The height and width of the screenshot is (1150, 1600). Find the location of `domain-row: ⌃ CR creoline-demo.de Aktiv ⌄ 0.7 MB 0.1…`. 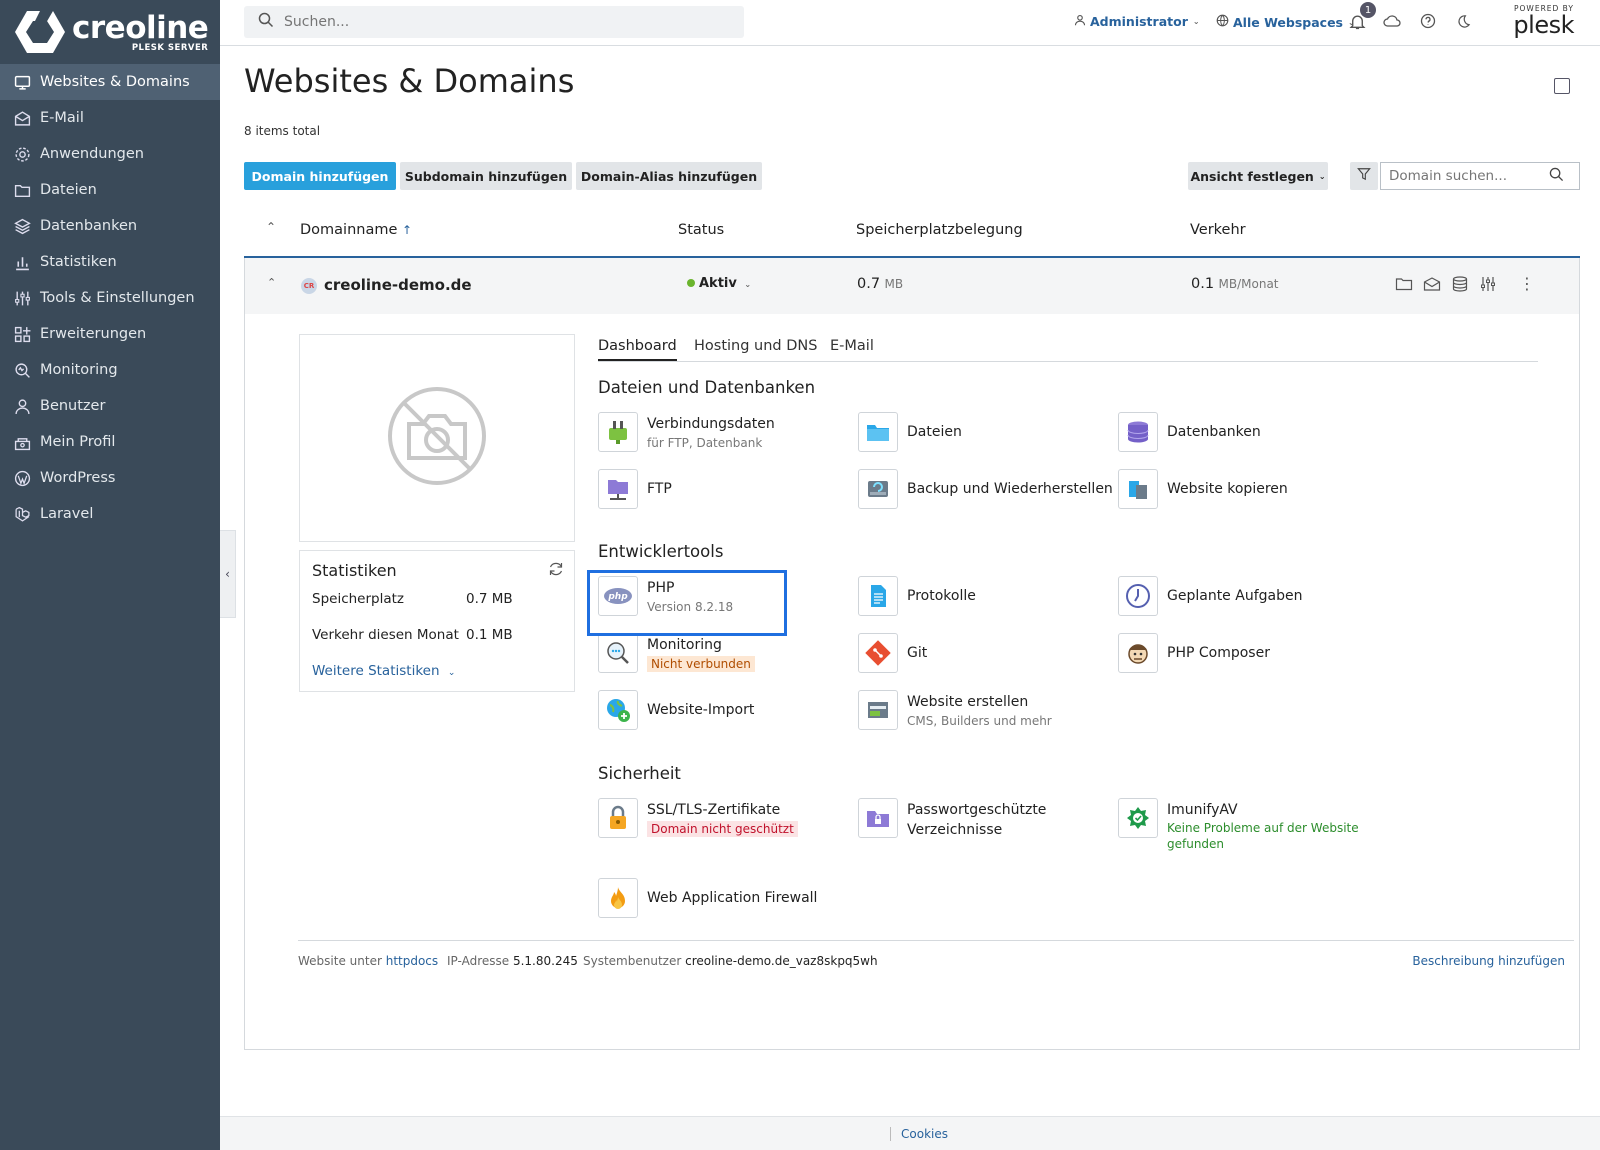

domain-row: ⌃ CR creoline-demo.de Aktiv ⌄ 0.7 MB 0.1… is located at coordinates (912, 286).